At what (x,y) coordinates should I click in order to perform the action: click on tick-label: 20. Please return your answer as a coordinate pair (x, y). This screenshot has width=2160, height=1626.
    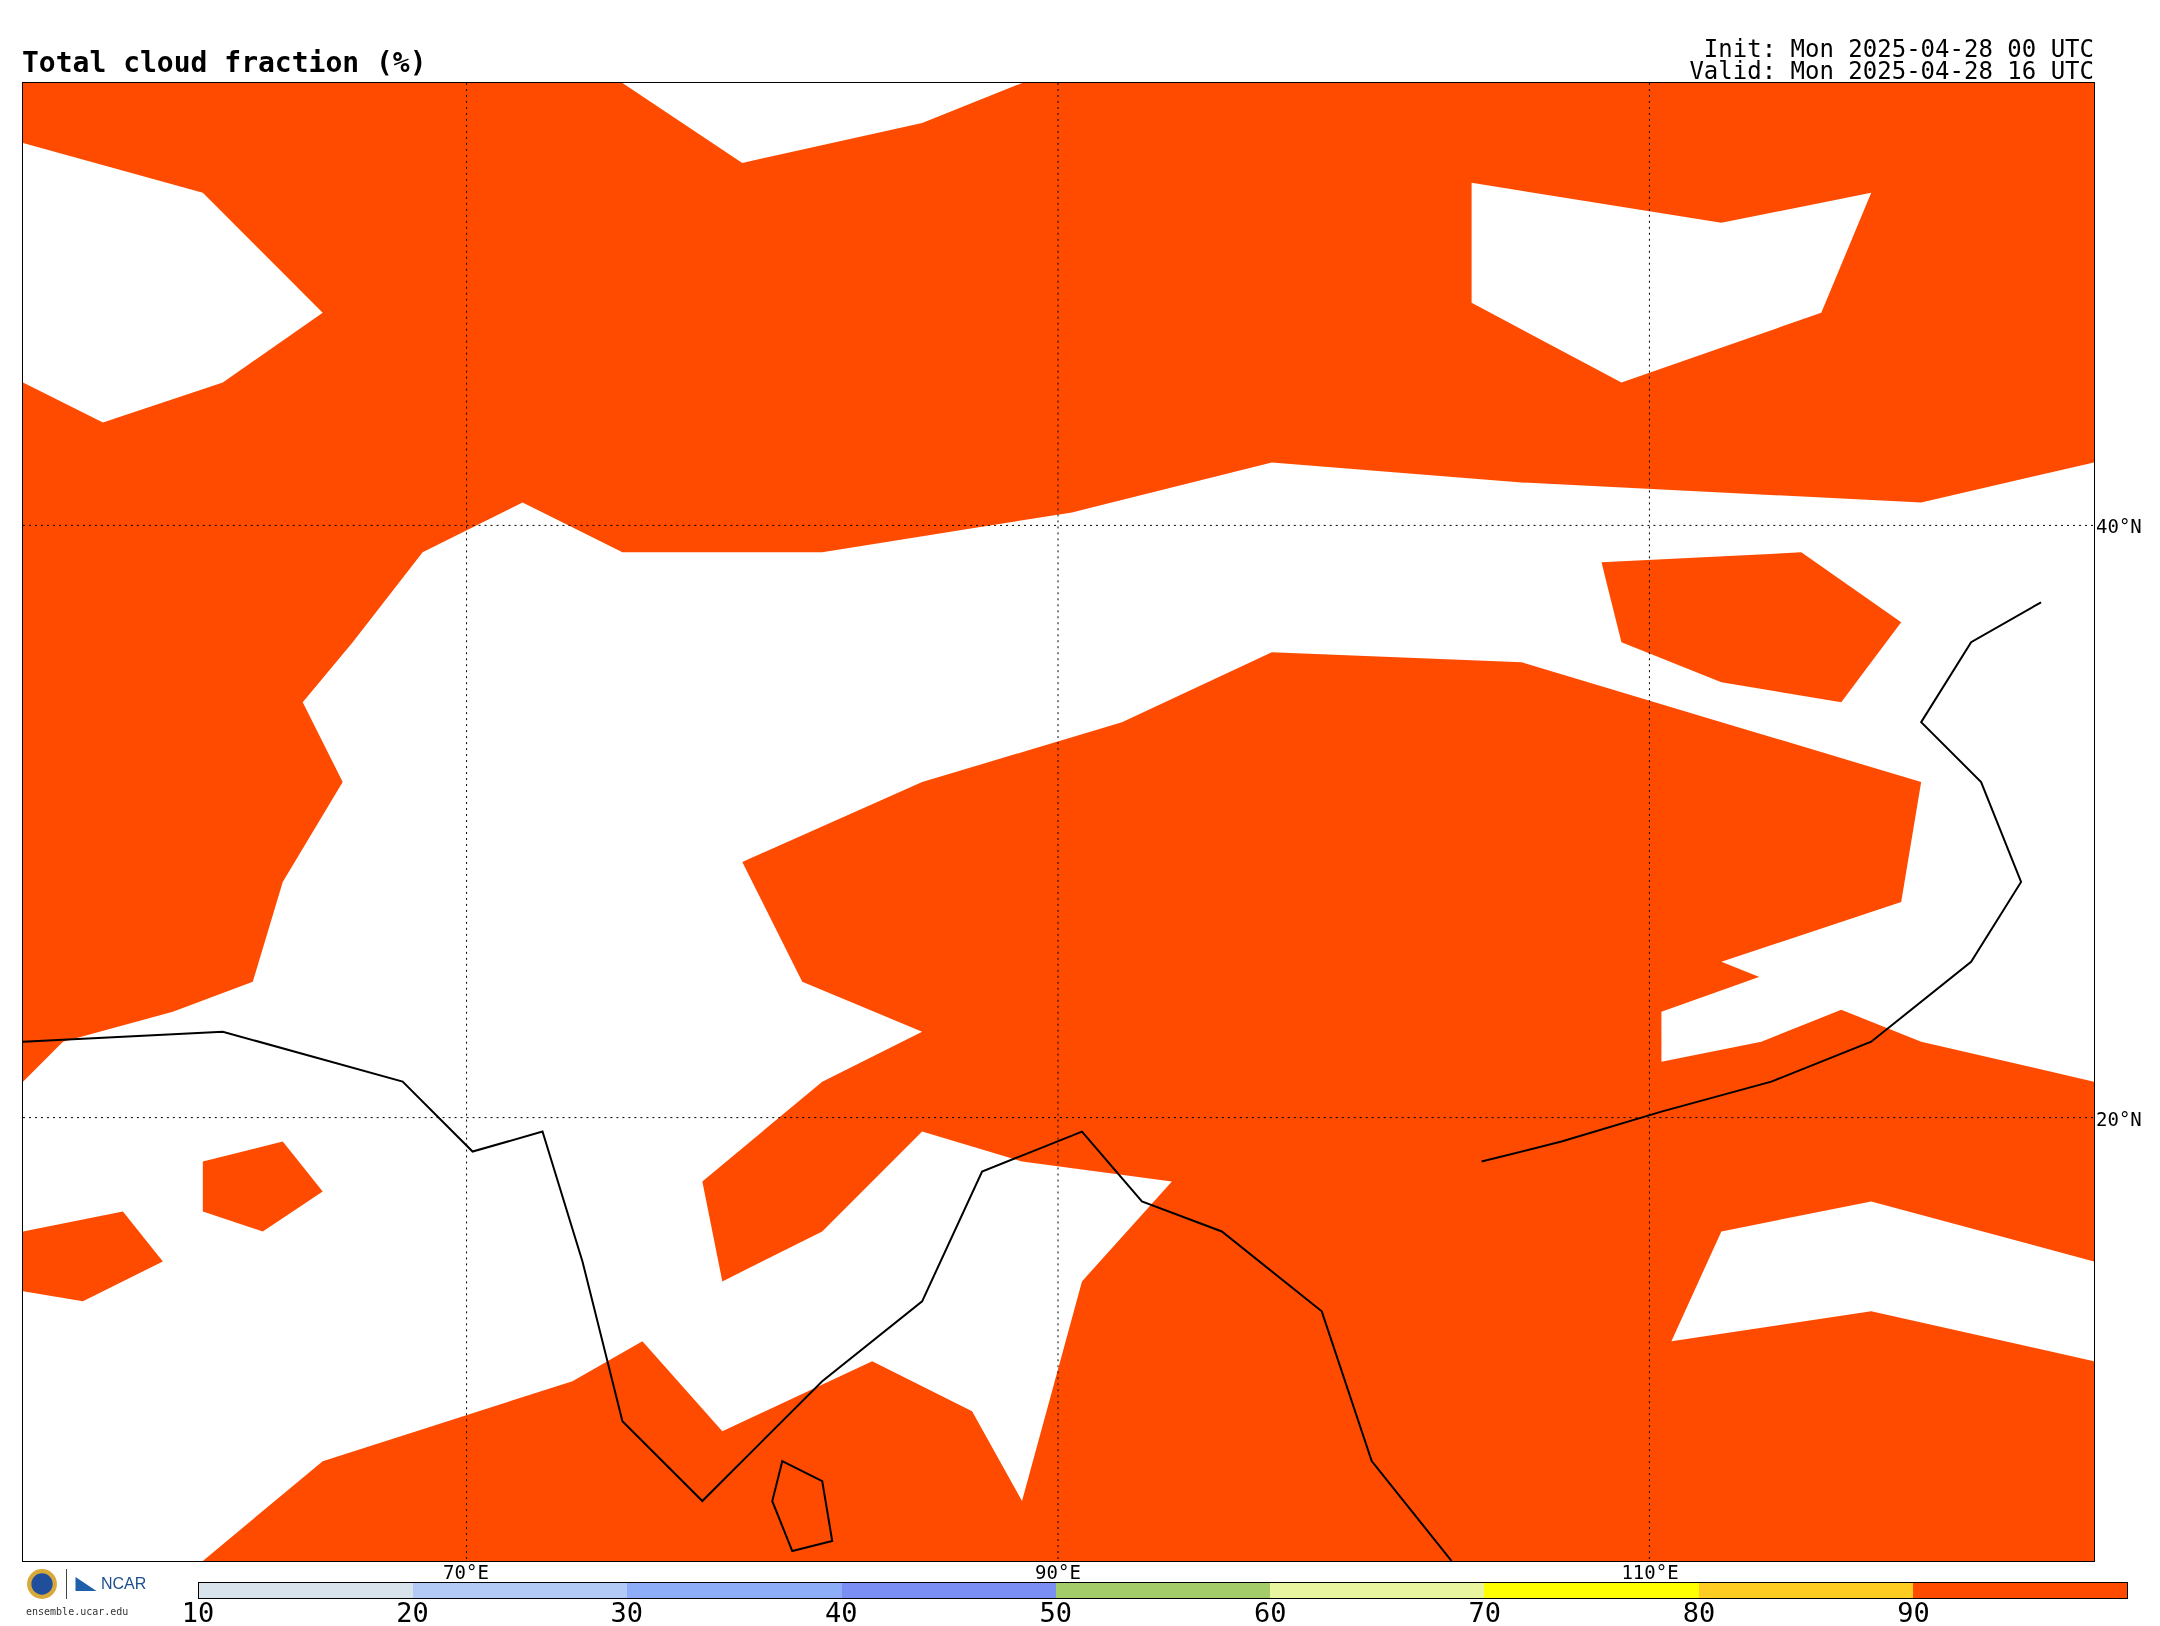
    Looking at the image, I should click on (412, 1612).